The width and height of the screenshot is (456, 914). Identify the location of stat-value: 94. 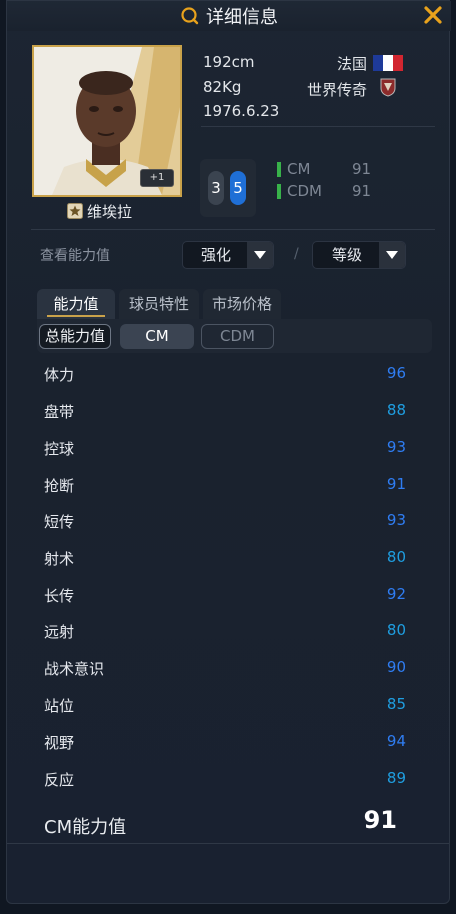
(396, 741).